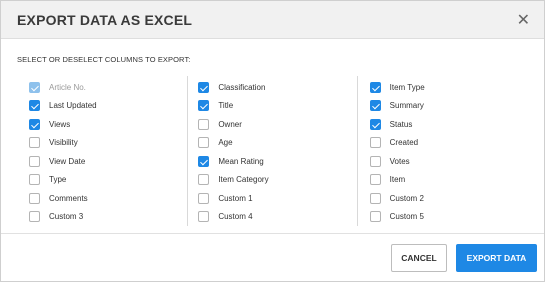  I want to click on column-option-item-type: Item Type, so click(448, 87).